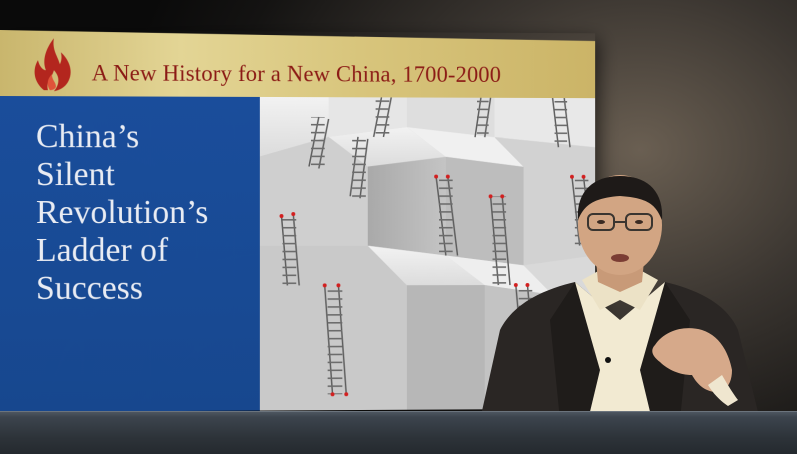 The width and height of the screenshot is (797, 454). I want to click on slide-banner: A New History for a New China, 1700-2000, so click(297, 64).